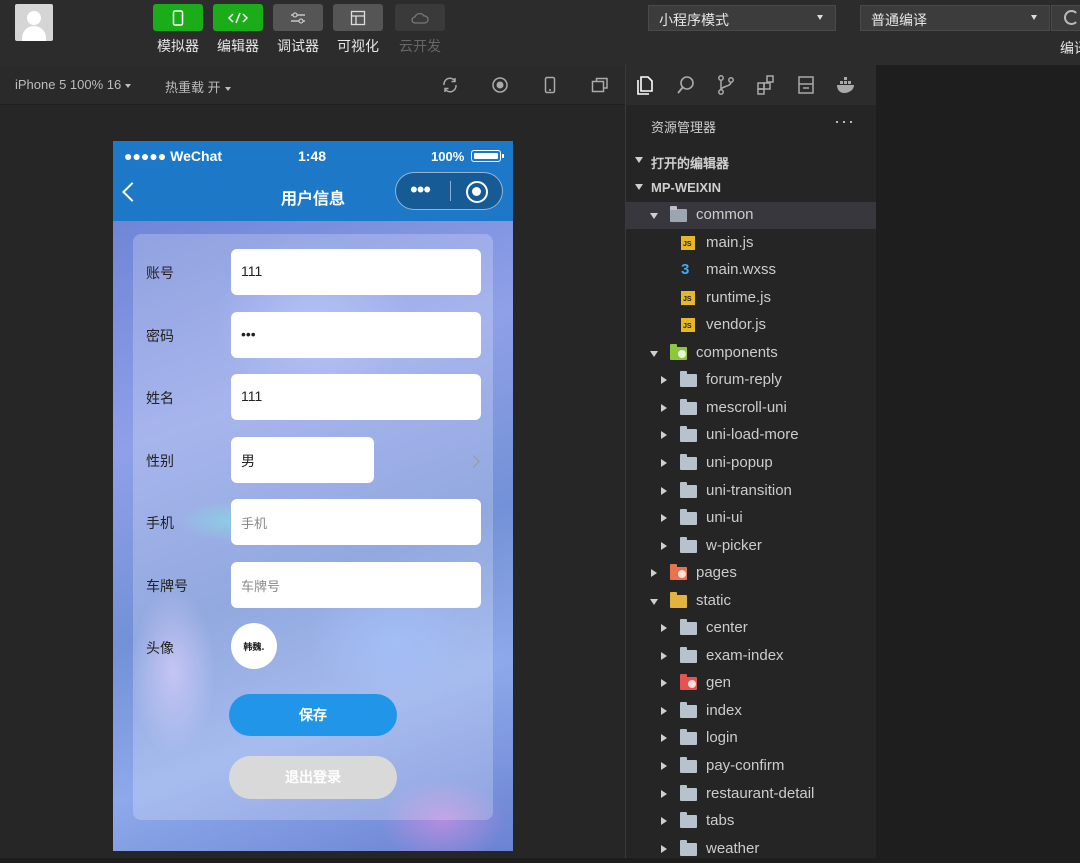 The height and width of the screenshot is (863, 1080). What do you see at coordinates (751, 85) in the screenshot?
I see `activity-bar` at bounding box center [751, 85].